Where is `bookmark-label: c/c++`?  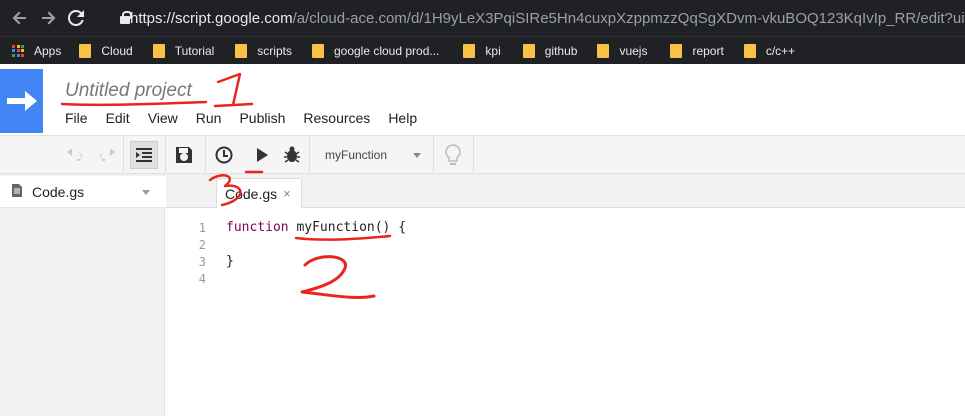 bookmark-label: c/c++ is located at coordinates (780, 50).